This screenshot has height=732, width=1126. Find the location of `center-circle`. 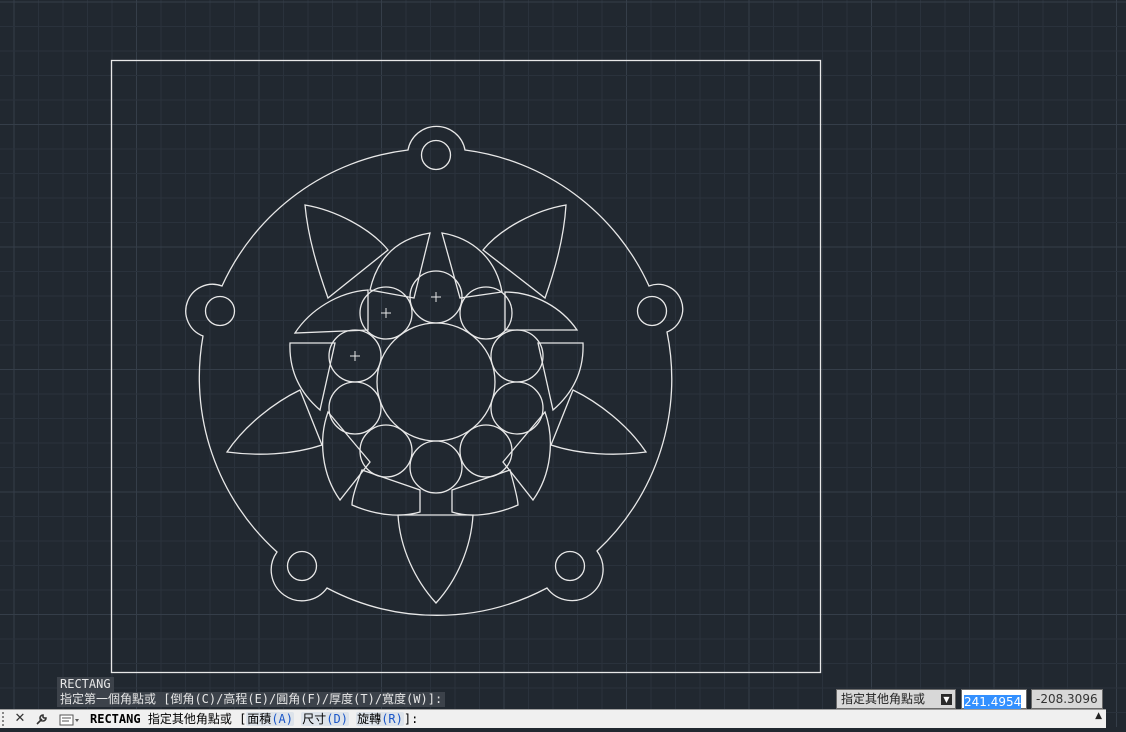

center-circle is located at coordinates (436, 382).